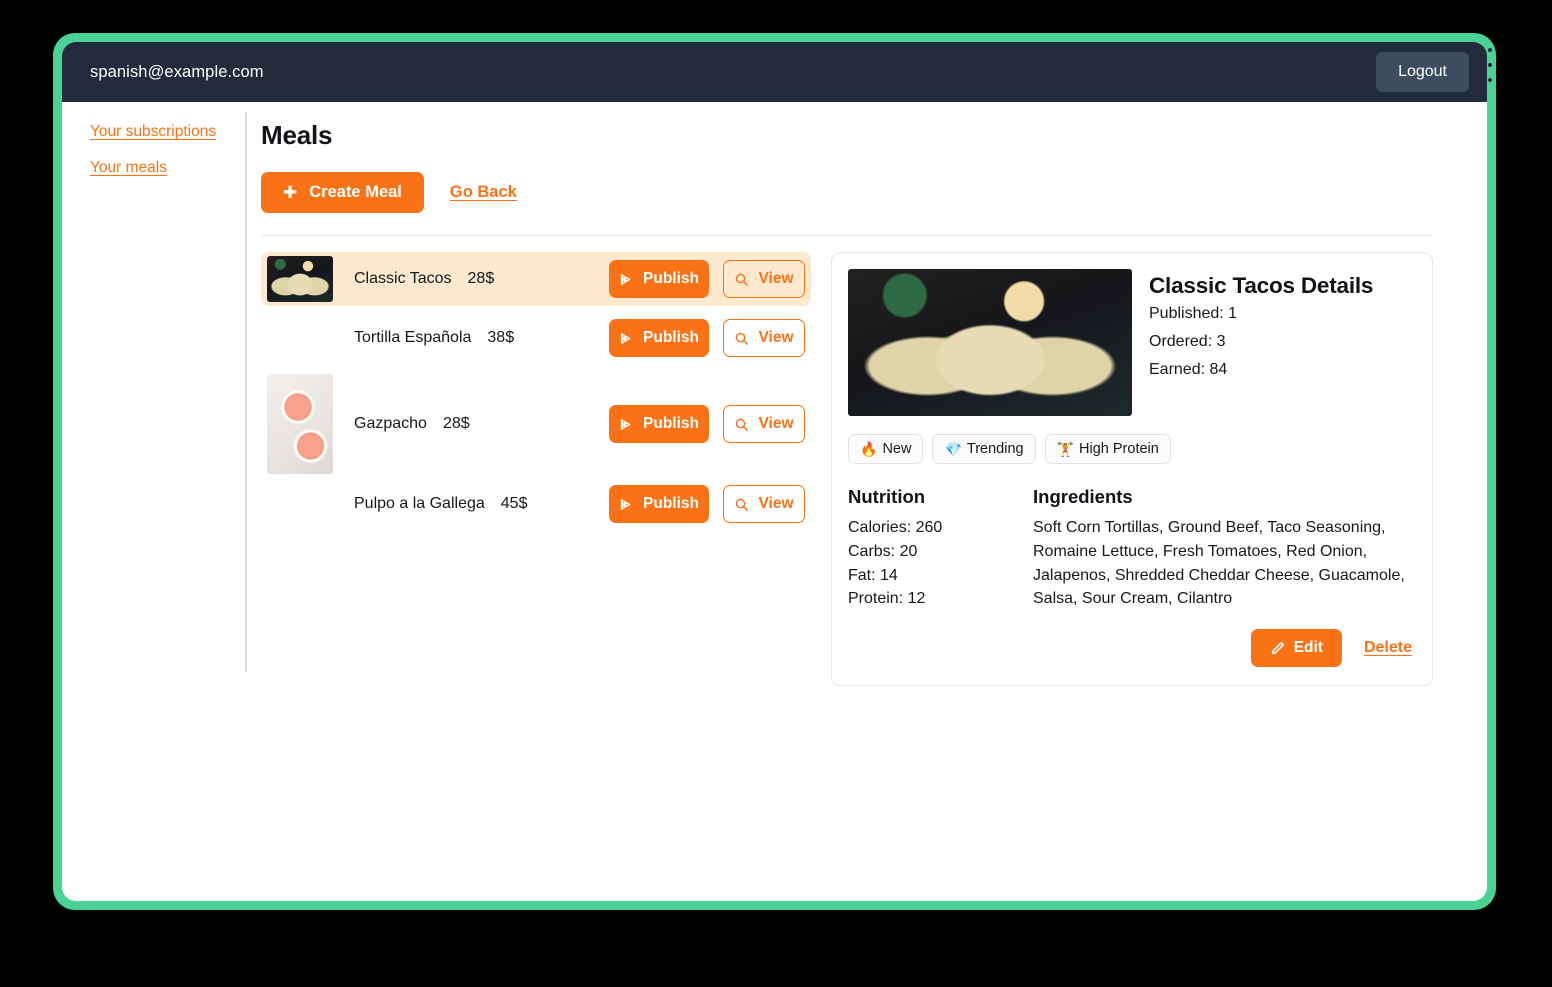 Image resolution: width=1552 pixels, height=987 pixels. What do you see at coordinates (419, 503) in the screenshot?
I see `meal-title: Pulpo a la Gallega` at bounding box center [419, 503].